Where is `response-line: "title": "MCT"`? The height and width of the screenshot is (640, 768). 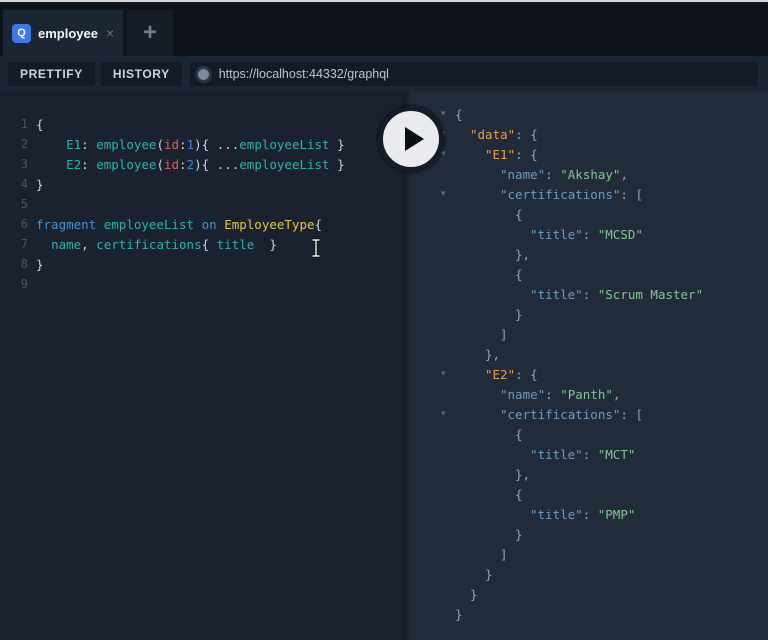
response-line: "title": "MCT" is located at coordinates (589, 454).